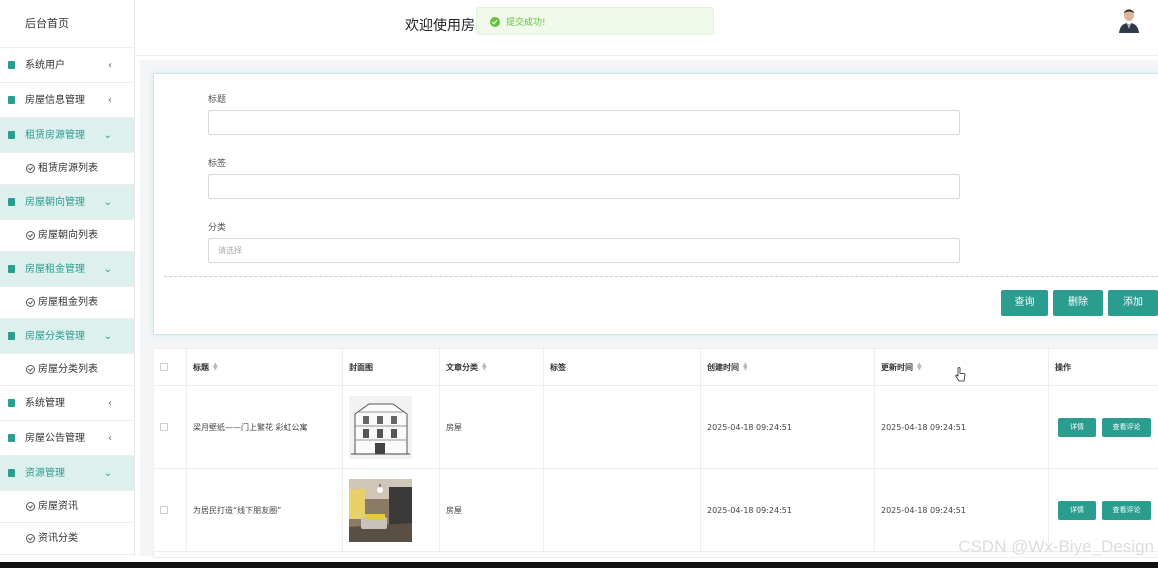 Image resolution: width=1158 pixels, height=568 pixels. Describe the element at coordinates (67, 370) in the screenshot. I see `sidebar-subitem-category-list: 房屋分类列表` at that location.